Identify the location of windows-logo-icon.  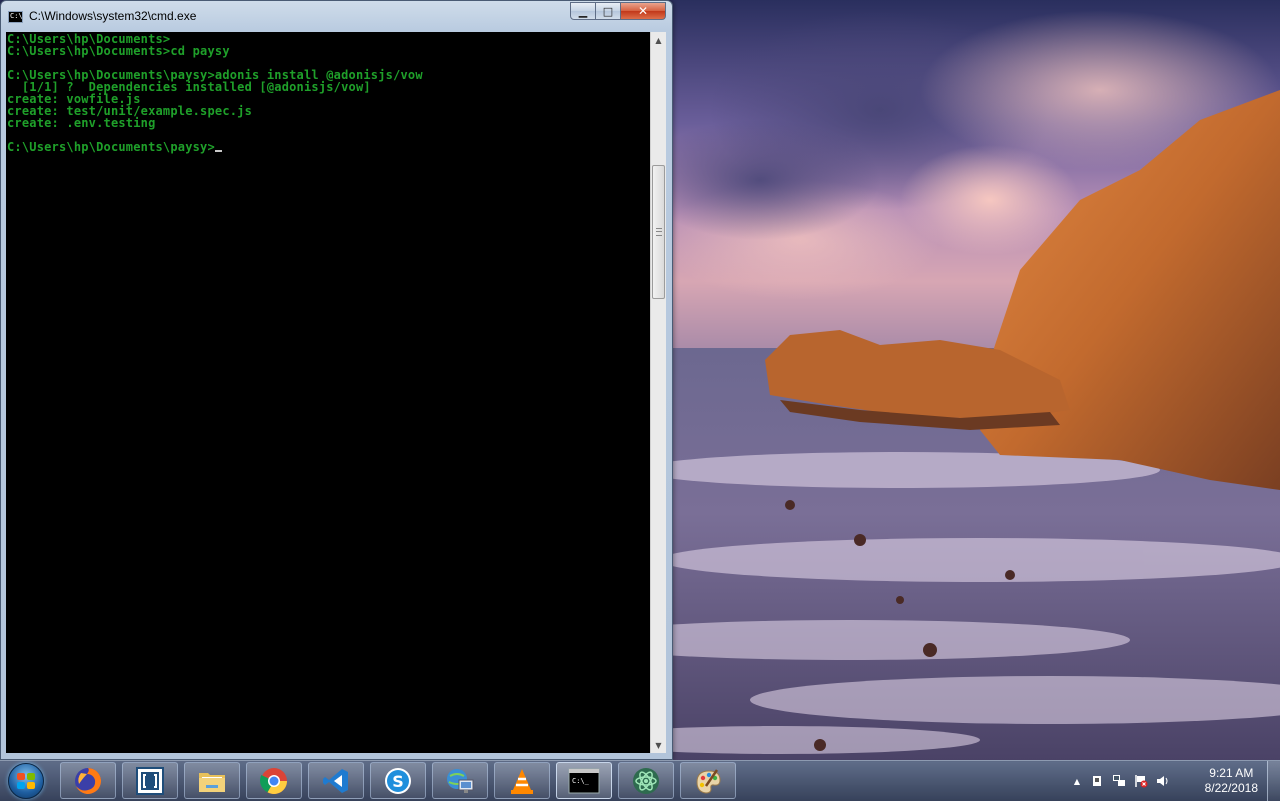
(26, 781).